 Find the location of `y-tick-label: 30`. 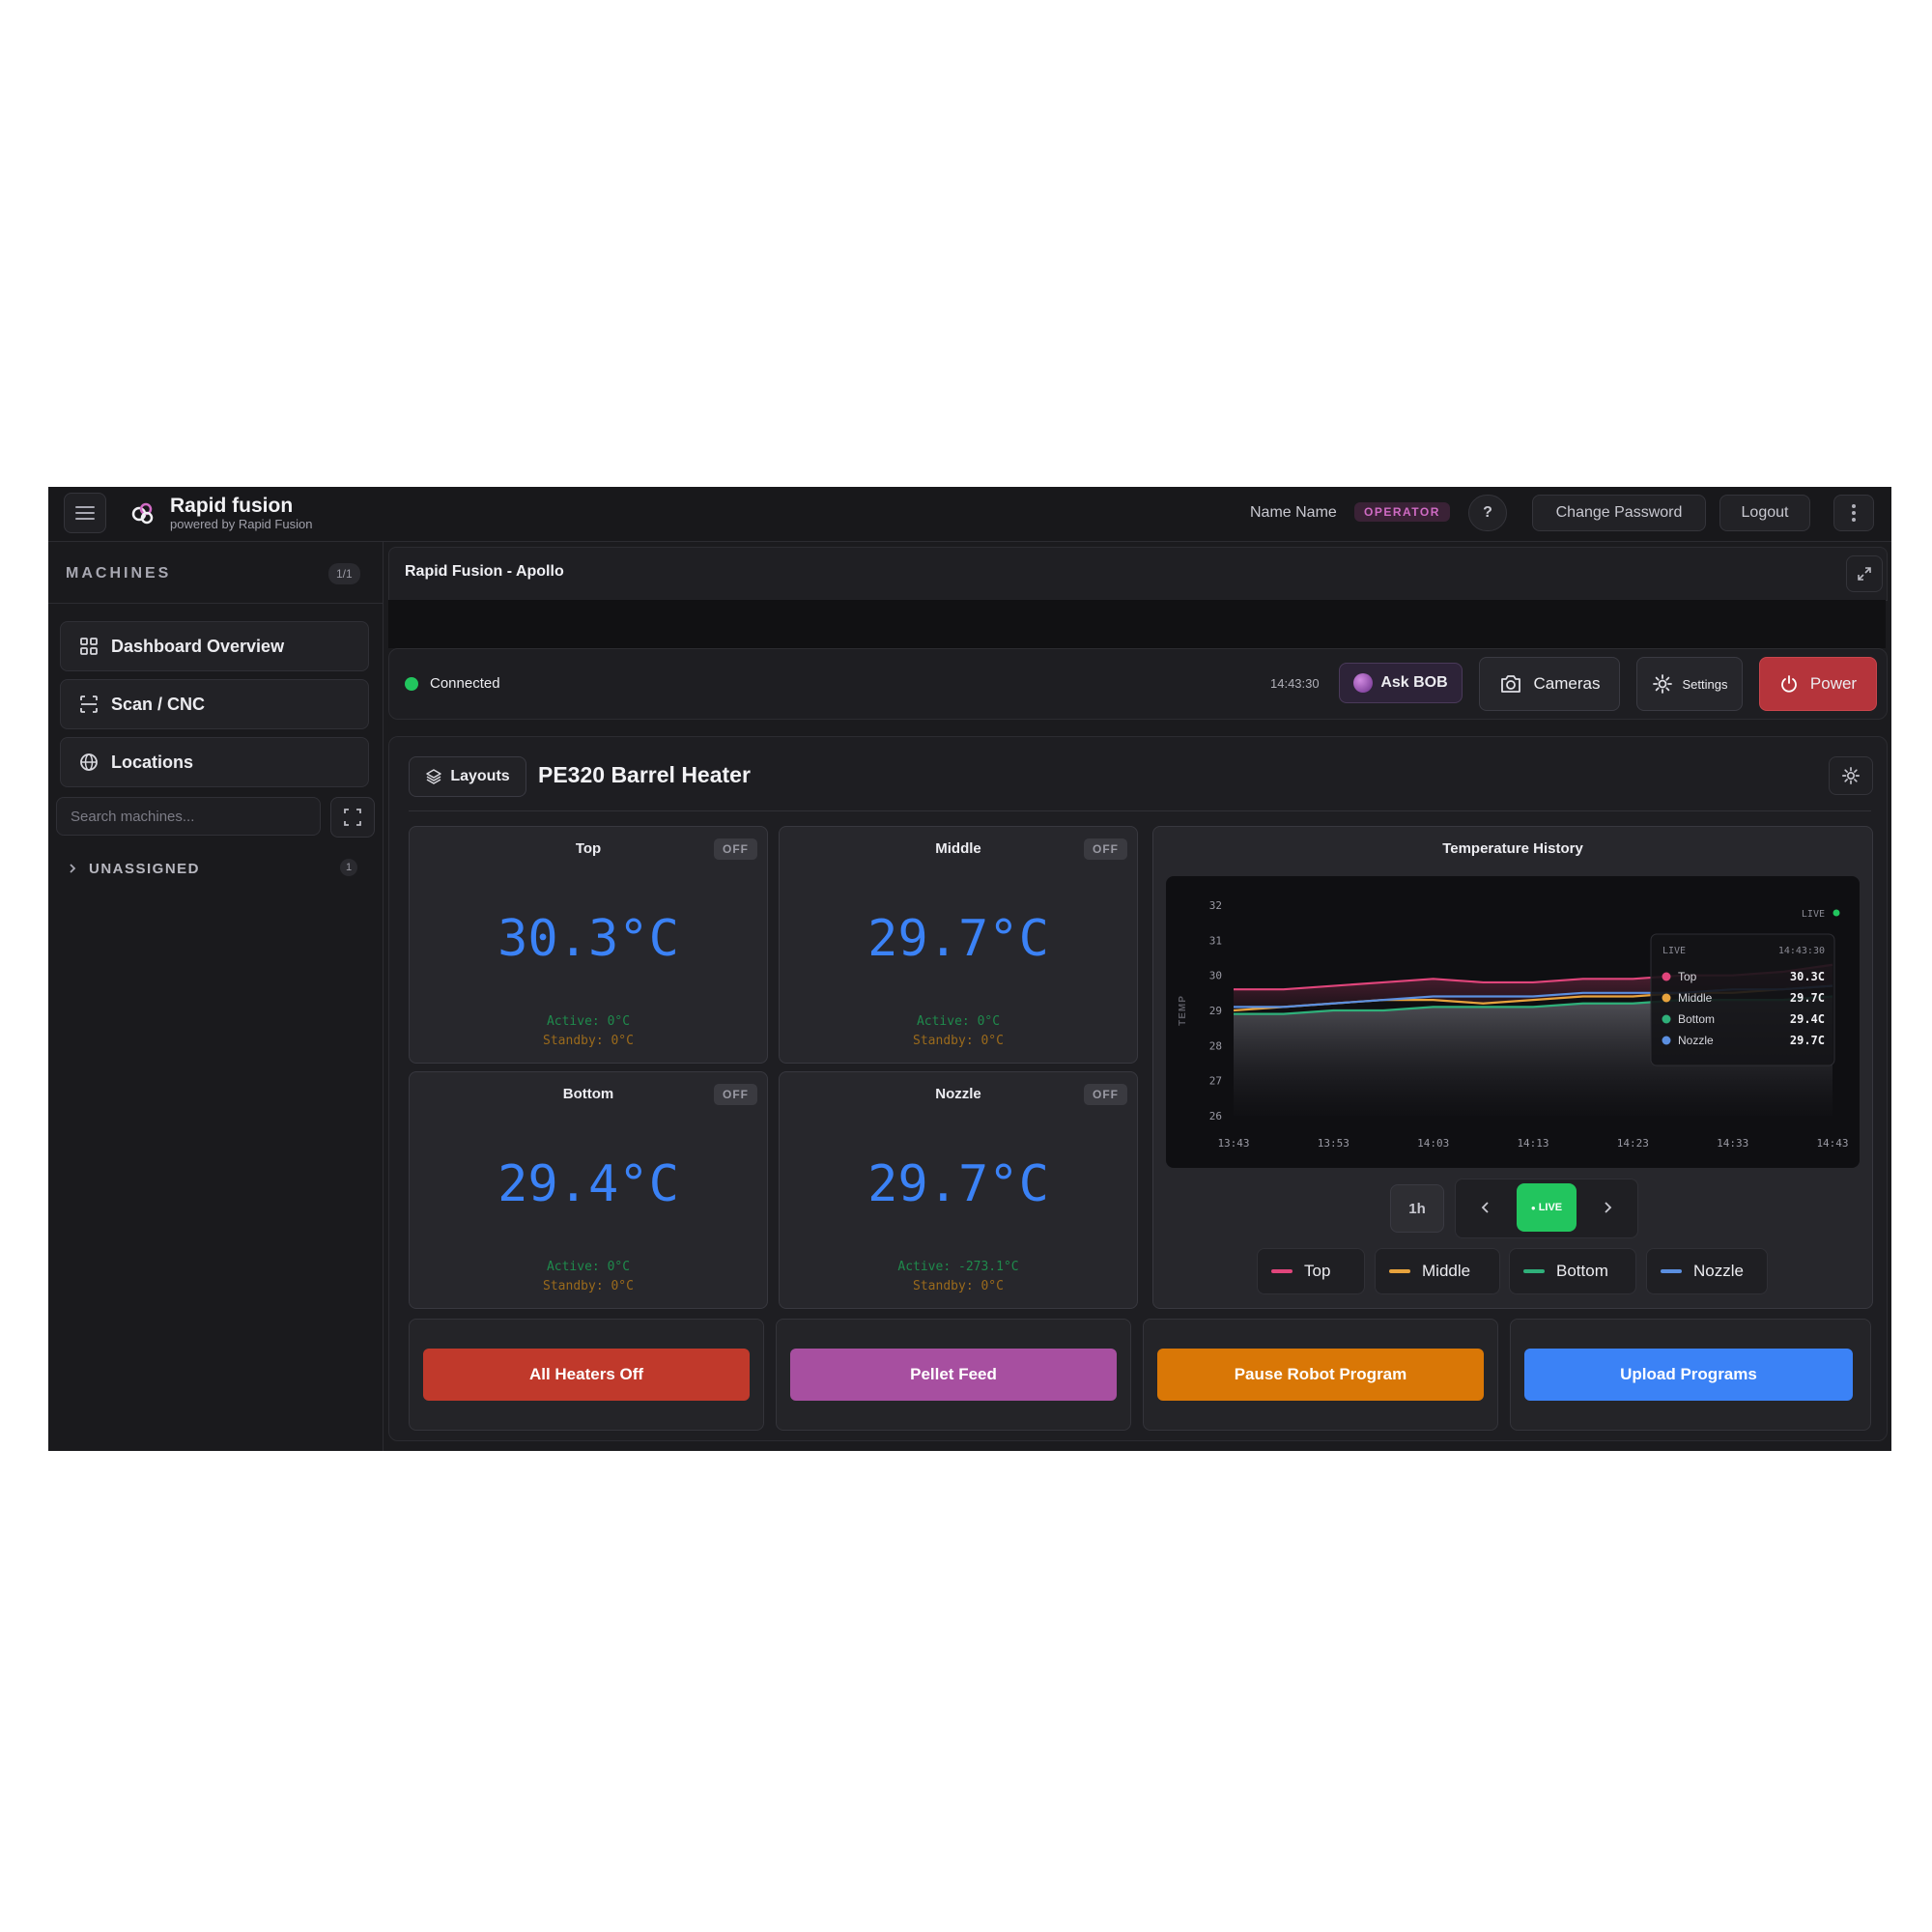

y-tick-label: 30 is located at coordinates (1215, 976).